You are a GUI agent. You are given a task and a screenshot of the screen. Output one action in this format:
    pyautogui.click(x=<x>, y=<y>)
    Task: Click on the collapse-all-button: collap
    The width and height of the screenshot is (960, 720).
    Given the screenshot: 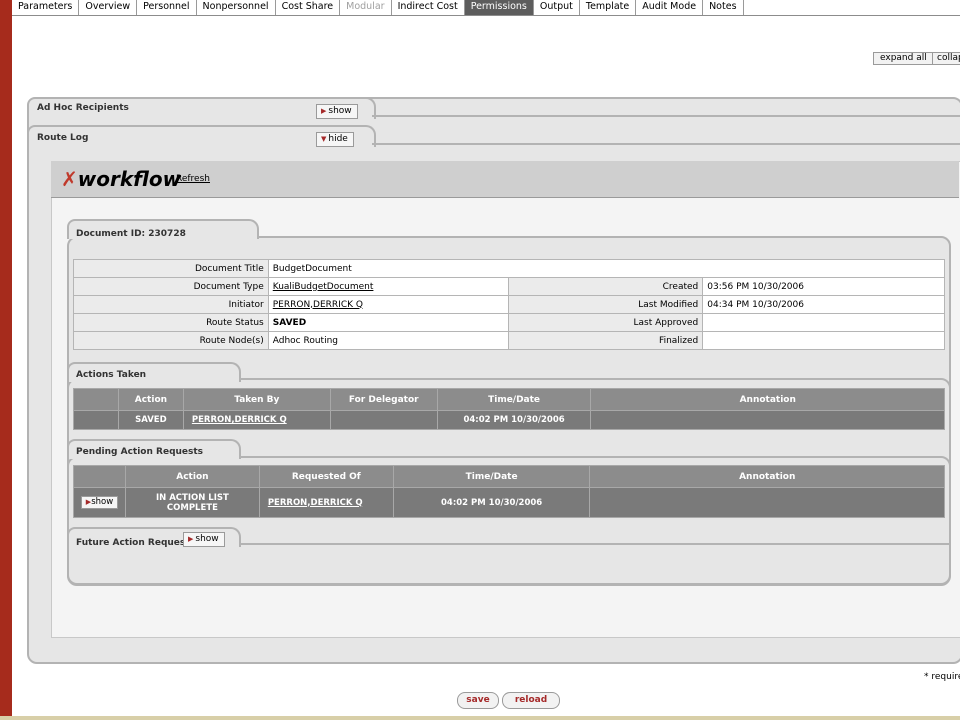 What is the action you would take?
    pyautogui.click(x=946, y=58)
    